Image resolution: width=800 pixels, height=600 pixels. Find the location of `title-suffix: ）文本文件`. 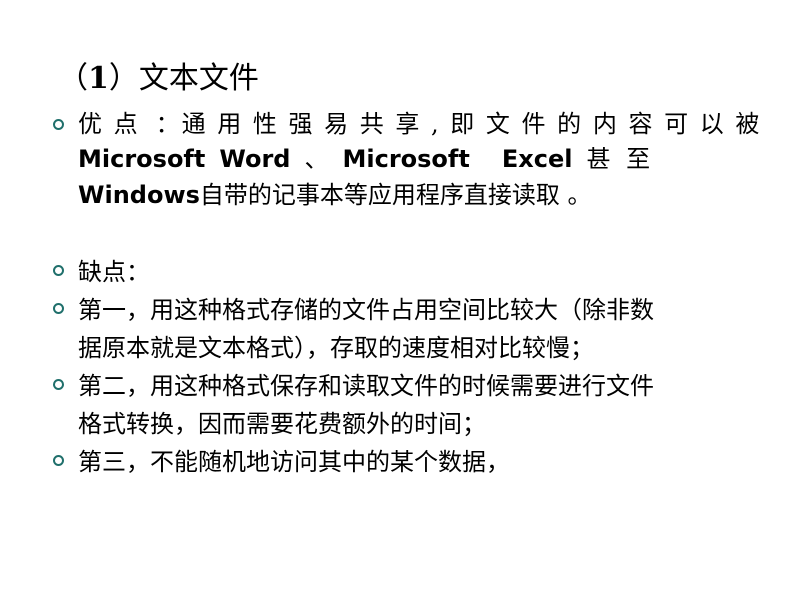

title-suffix: ）文本文件 is located at coordinates (183, 78).